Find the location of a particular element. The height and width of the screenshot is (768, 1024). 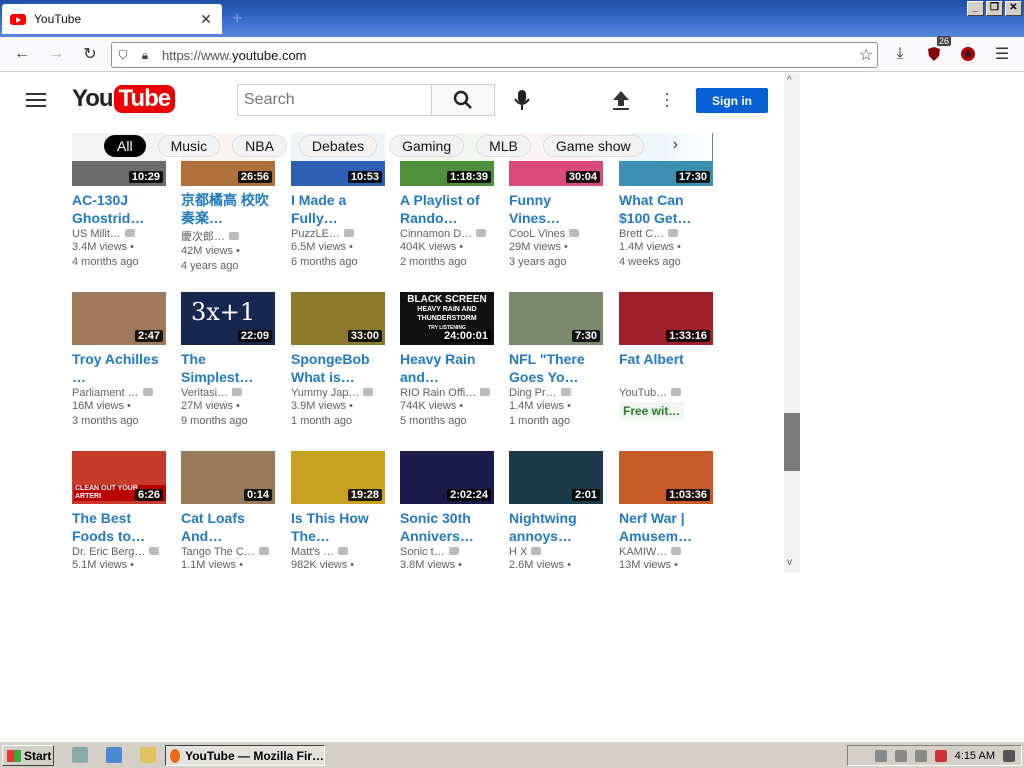

chip-debates: Debates is located at coordinates (338, 146).